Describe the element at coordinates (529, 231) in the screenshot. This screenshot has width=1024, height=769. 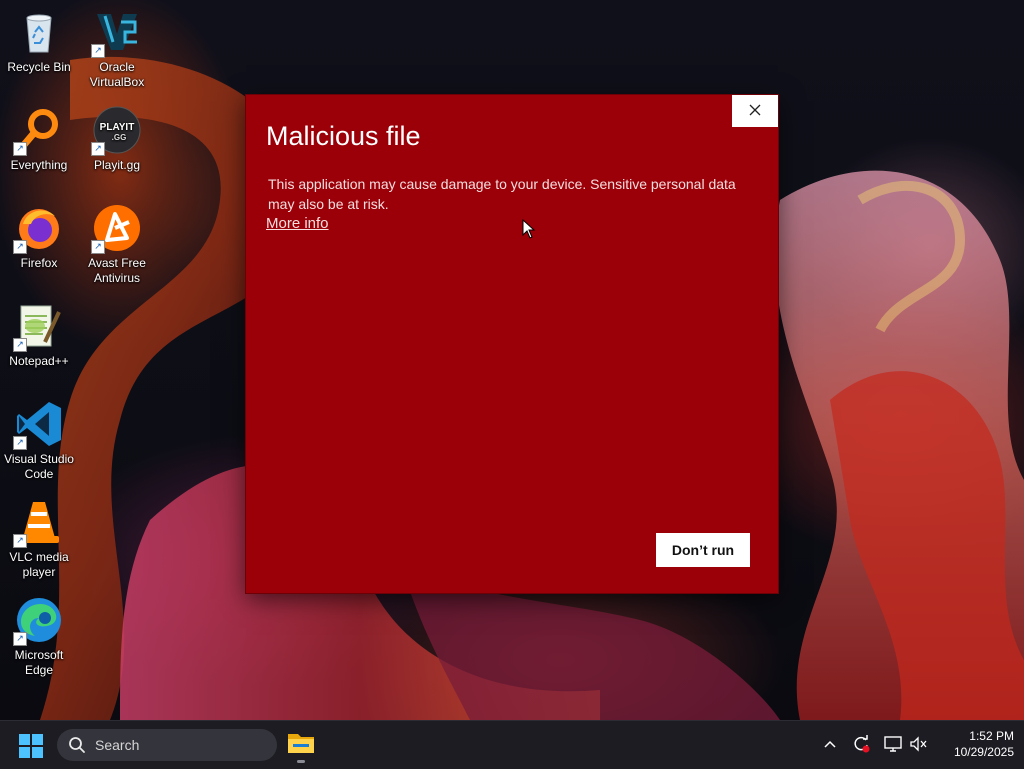
I see `mouse-pointer-icon` at that location.